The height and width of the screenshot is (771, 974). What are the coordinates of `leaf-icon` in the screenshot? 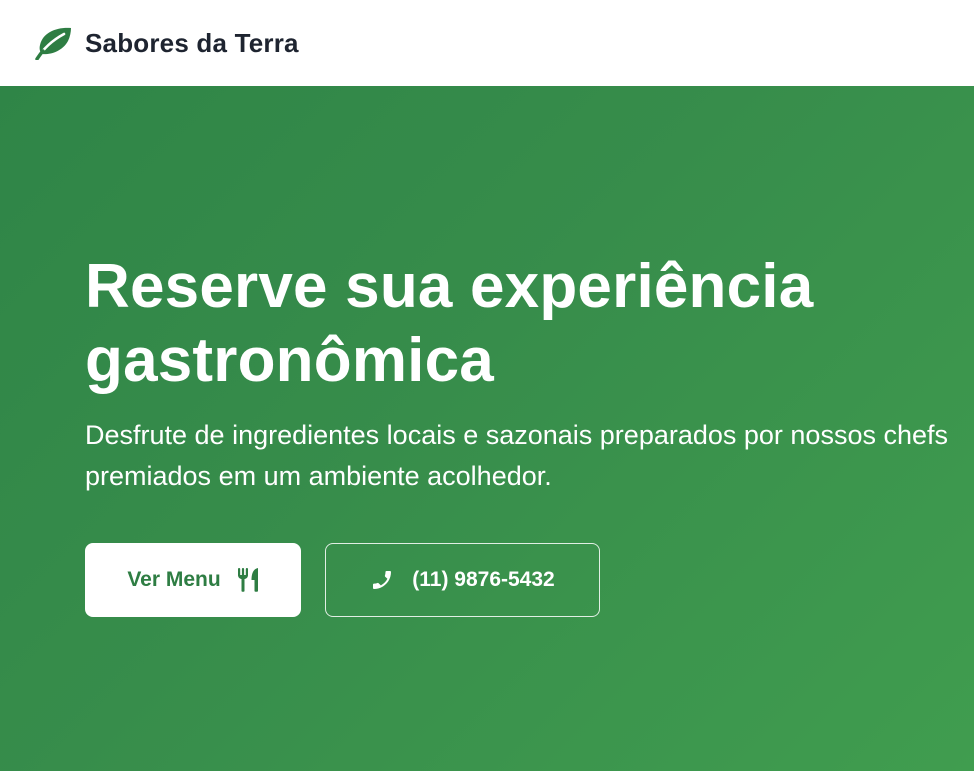 It's located at (53, 43).